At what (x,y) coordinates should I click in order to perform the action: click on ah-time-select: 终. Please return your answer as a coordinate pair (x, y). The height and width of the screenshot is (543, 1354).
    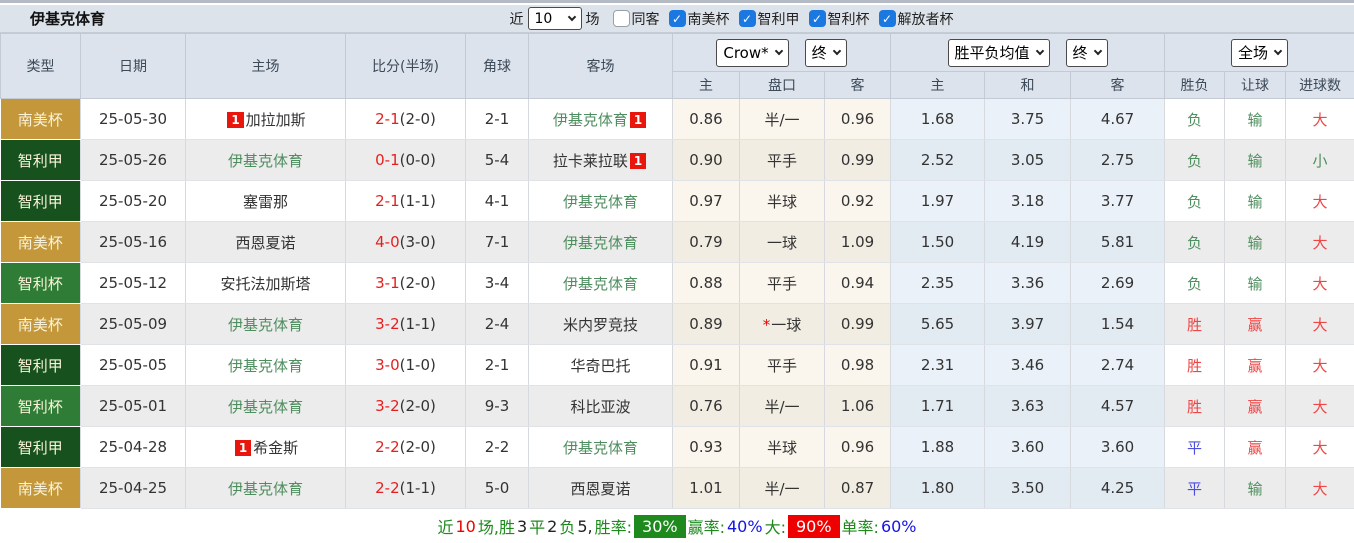
    Looking at the image, I should click on (826, 53).